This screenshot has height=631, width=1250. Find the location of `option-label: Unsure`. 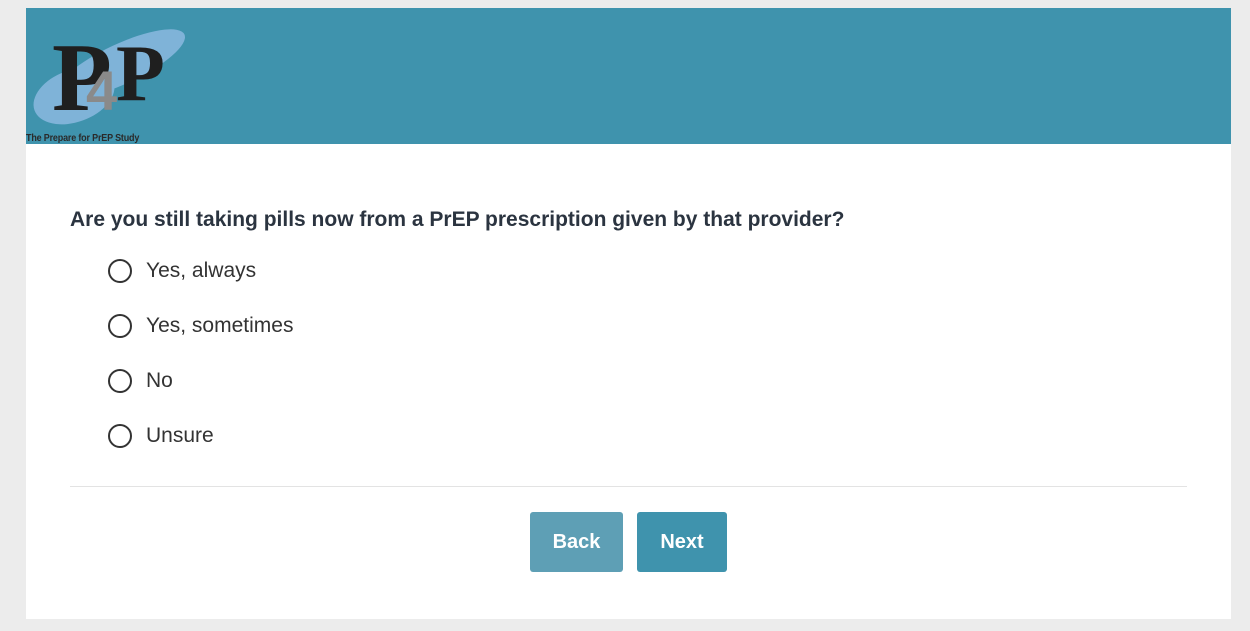

option-label: Unsure is located at coordinates (180, 435).